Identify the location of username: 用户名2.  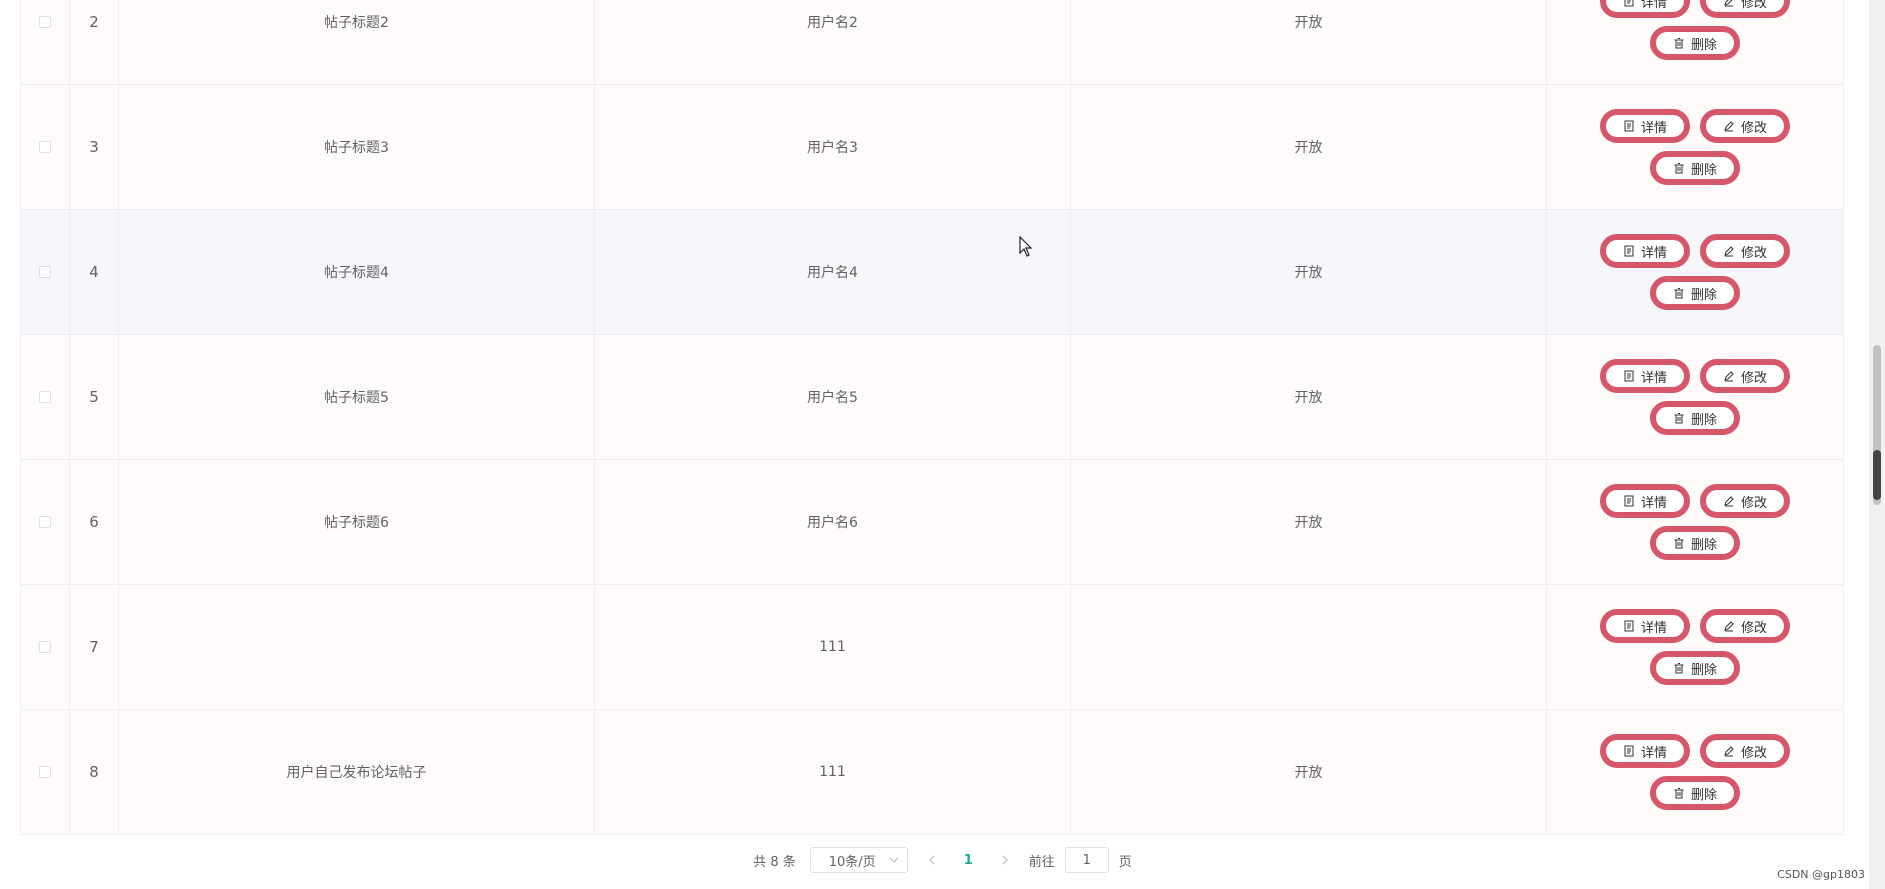
(833, 42).